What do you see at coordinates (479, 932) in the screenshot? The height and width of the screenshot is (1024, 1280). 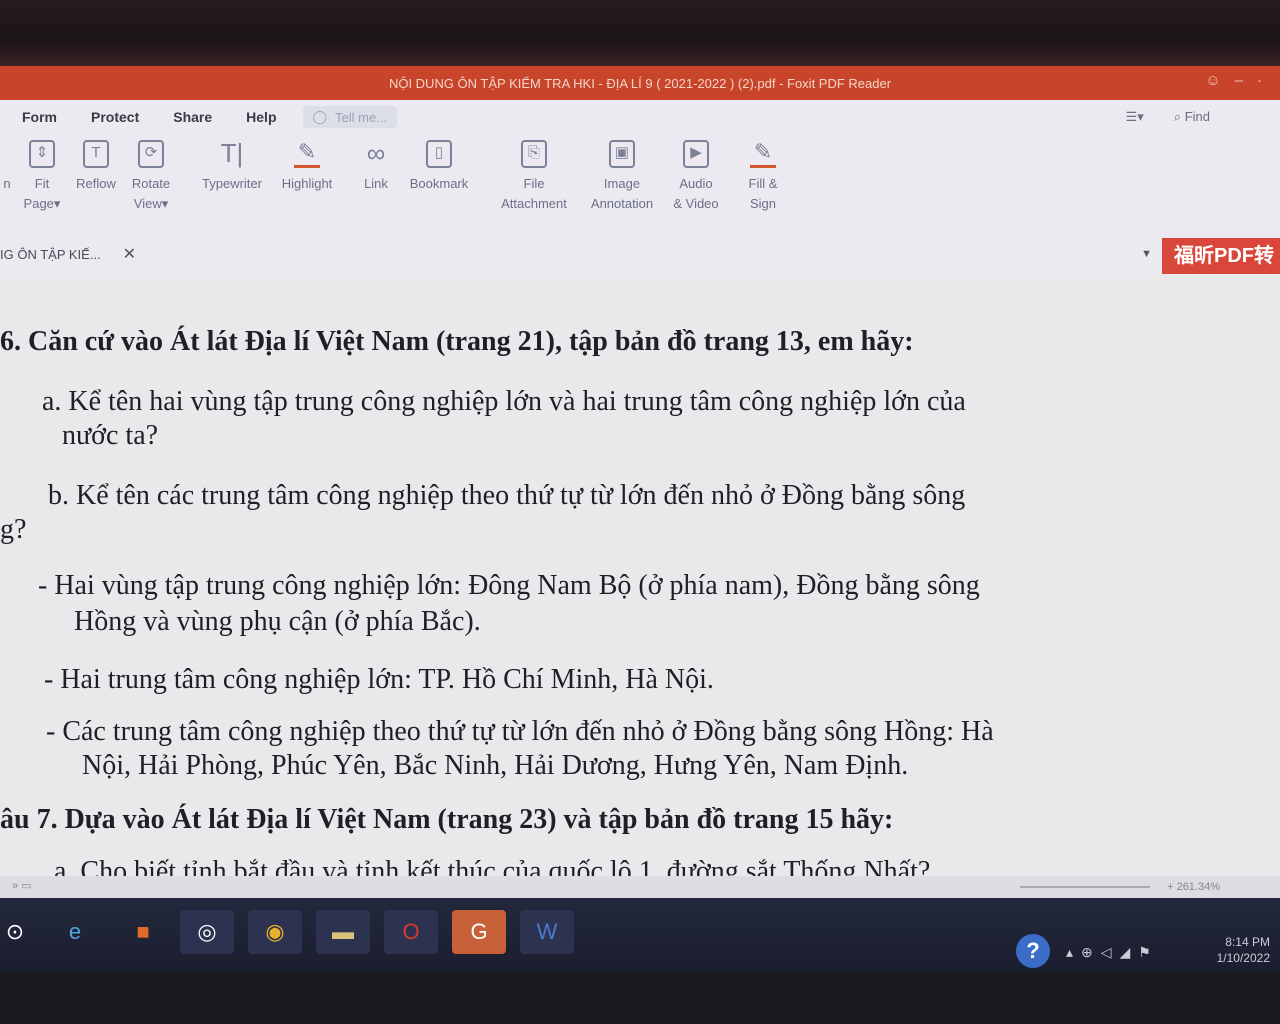 I see `foxit-reader-icon: G` at bounding box center [479, 932].